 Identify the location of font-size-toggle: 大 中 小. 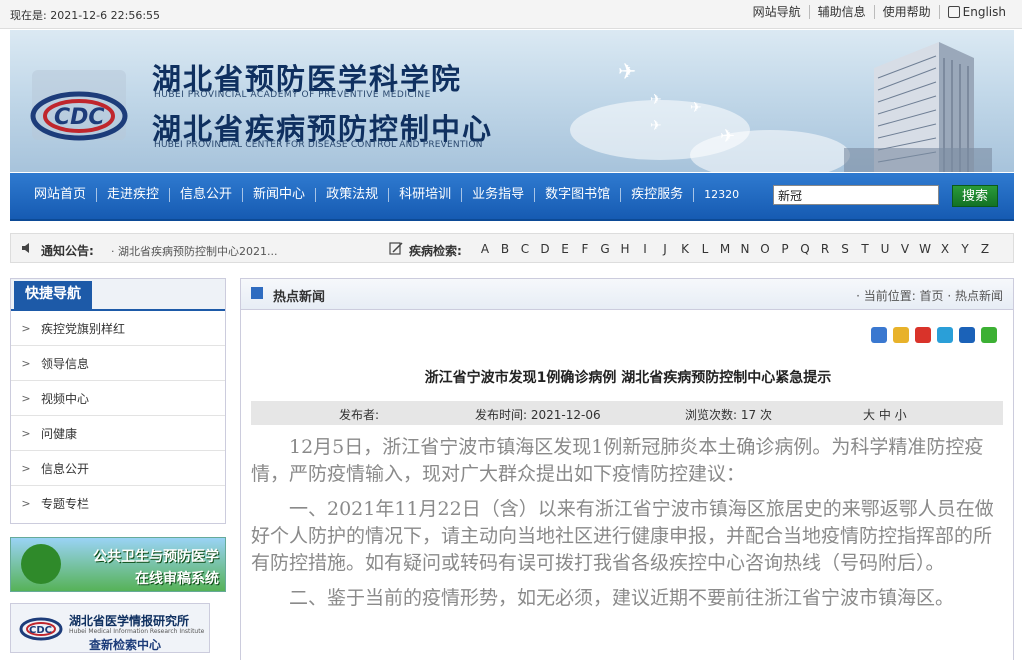
(885, 414).